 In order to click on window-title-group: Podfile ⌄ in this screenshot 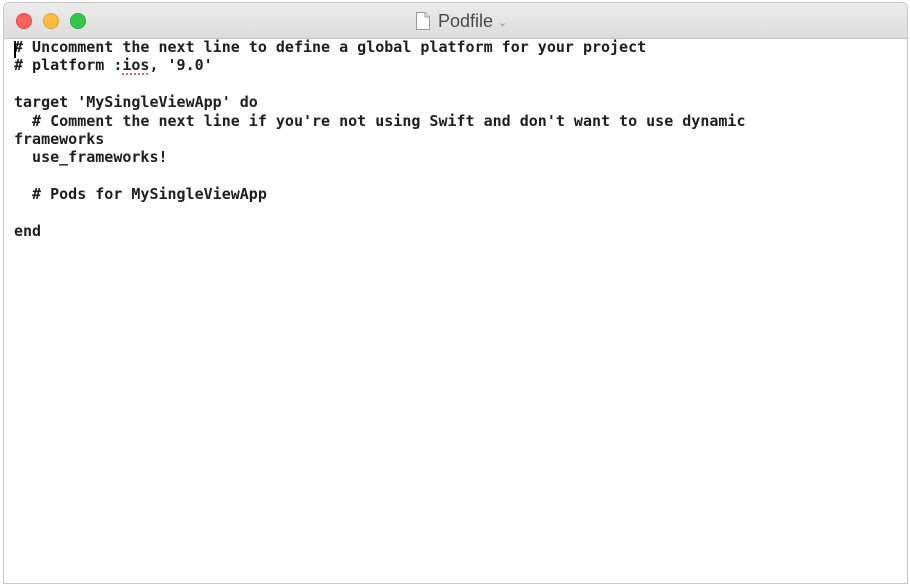, I will do `click(461, 21)`.